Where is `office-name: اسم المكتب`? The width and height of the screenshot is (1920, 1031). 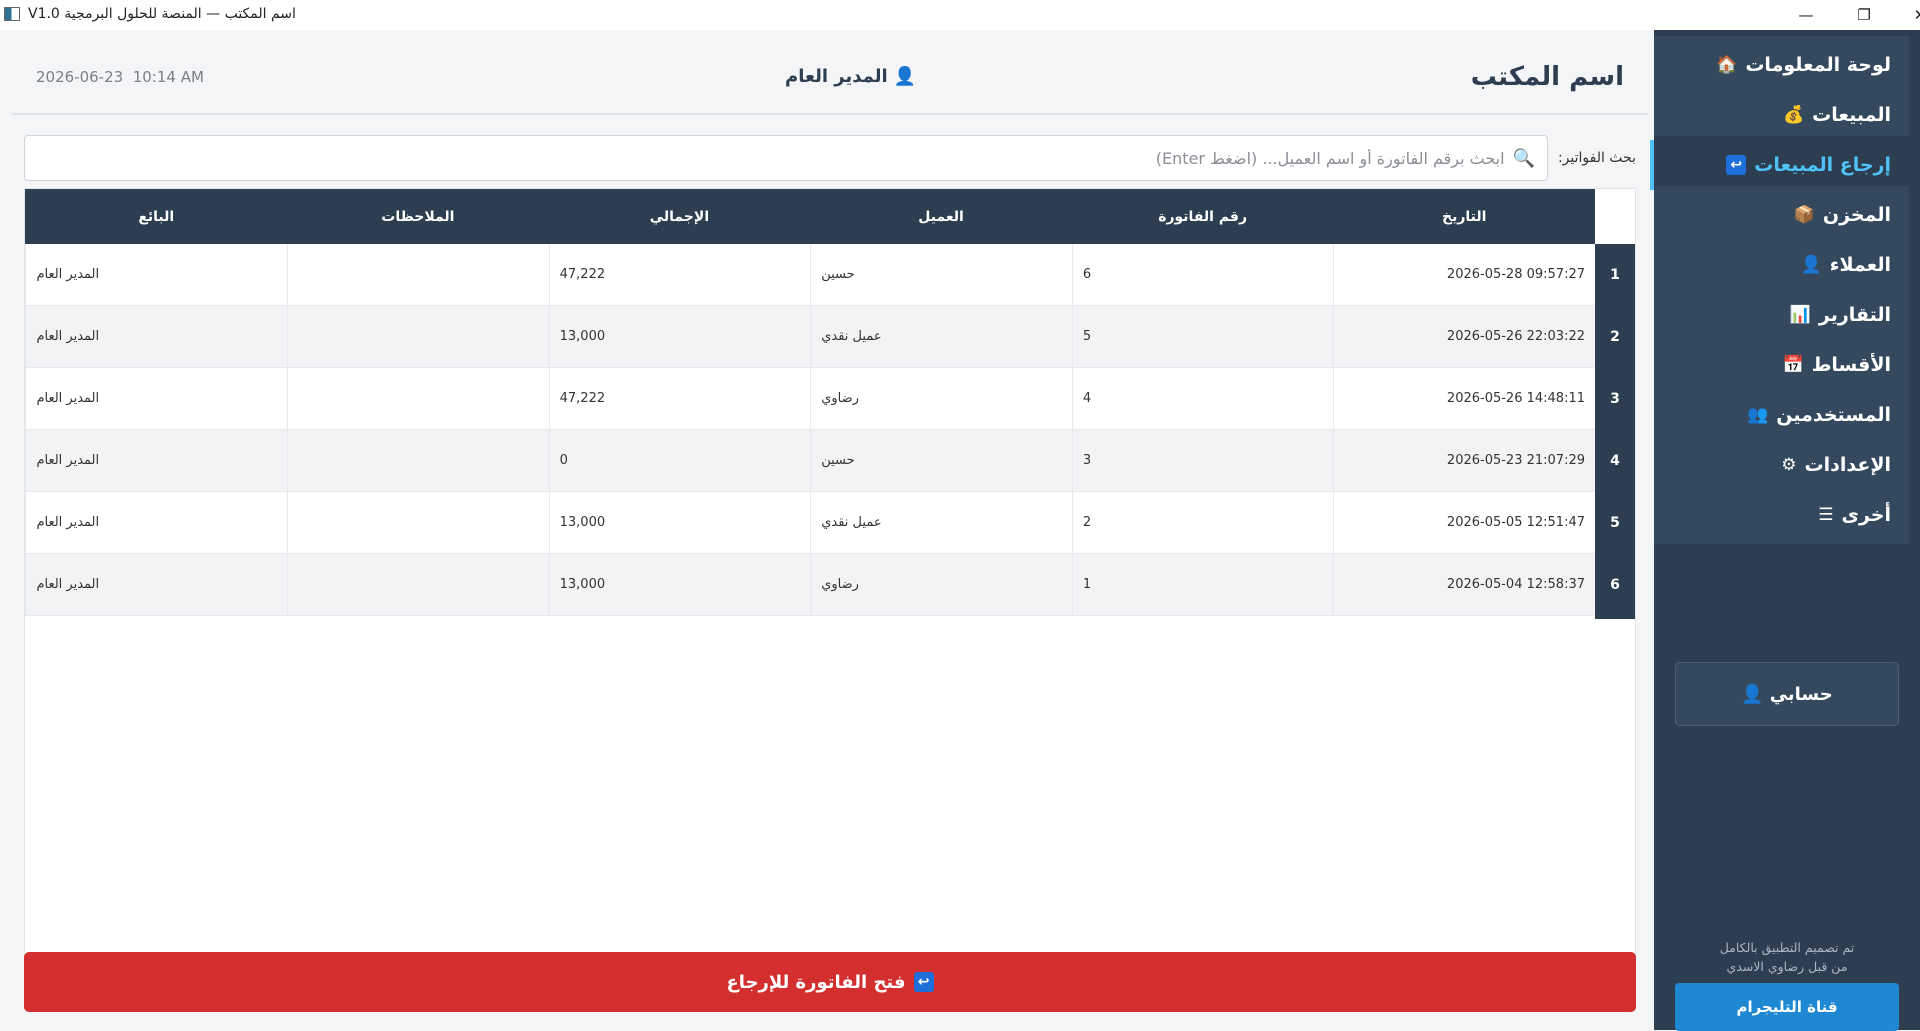
office-name: اسم المكتب is located at coordinates (1547, 77).